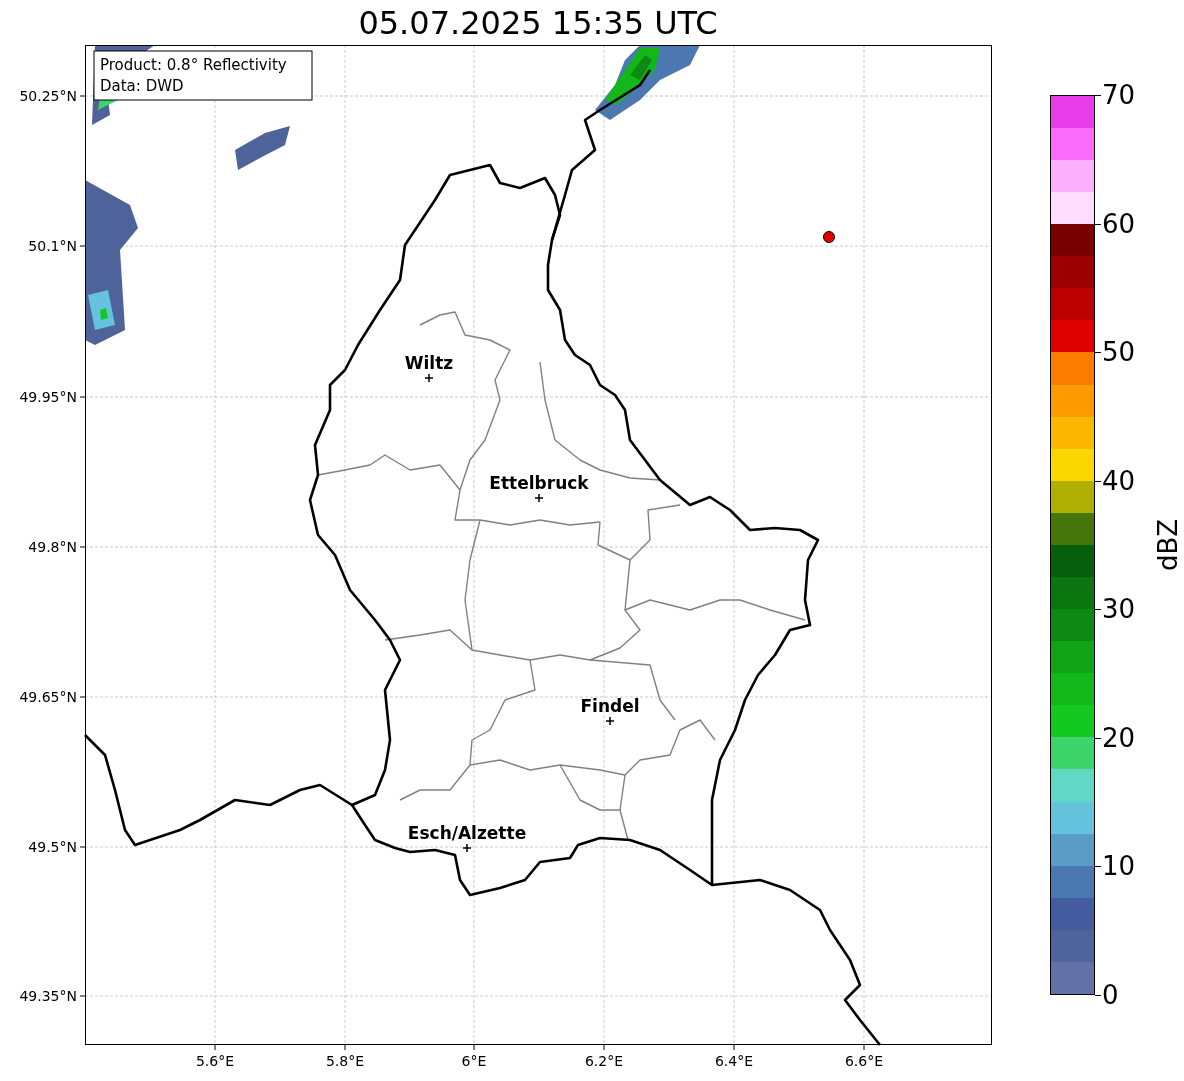 The width and height of the screenshot is (1184, 1081). I want to click on axis-tick-label: 49.5°N, so click(52, 847).